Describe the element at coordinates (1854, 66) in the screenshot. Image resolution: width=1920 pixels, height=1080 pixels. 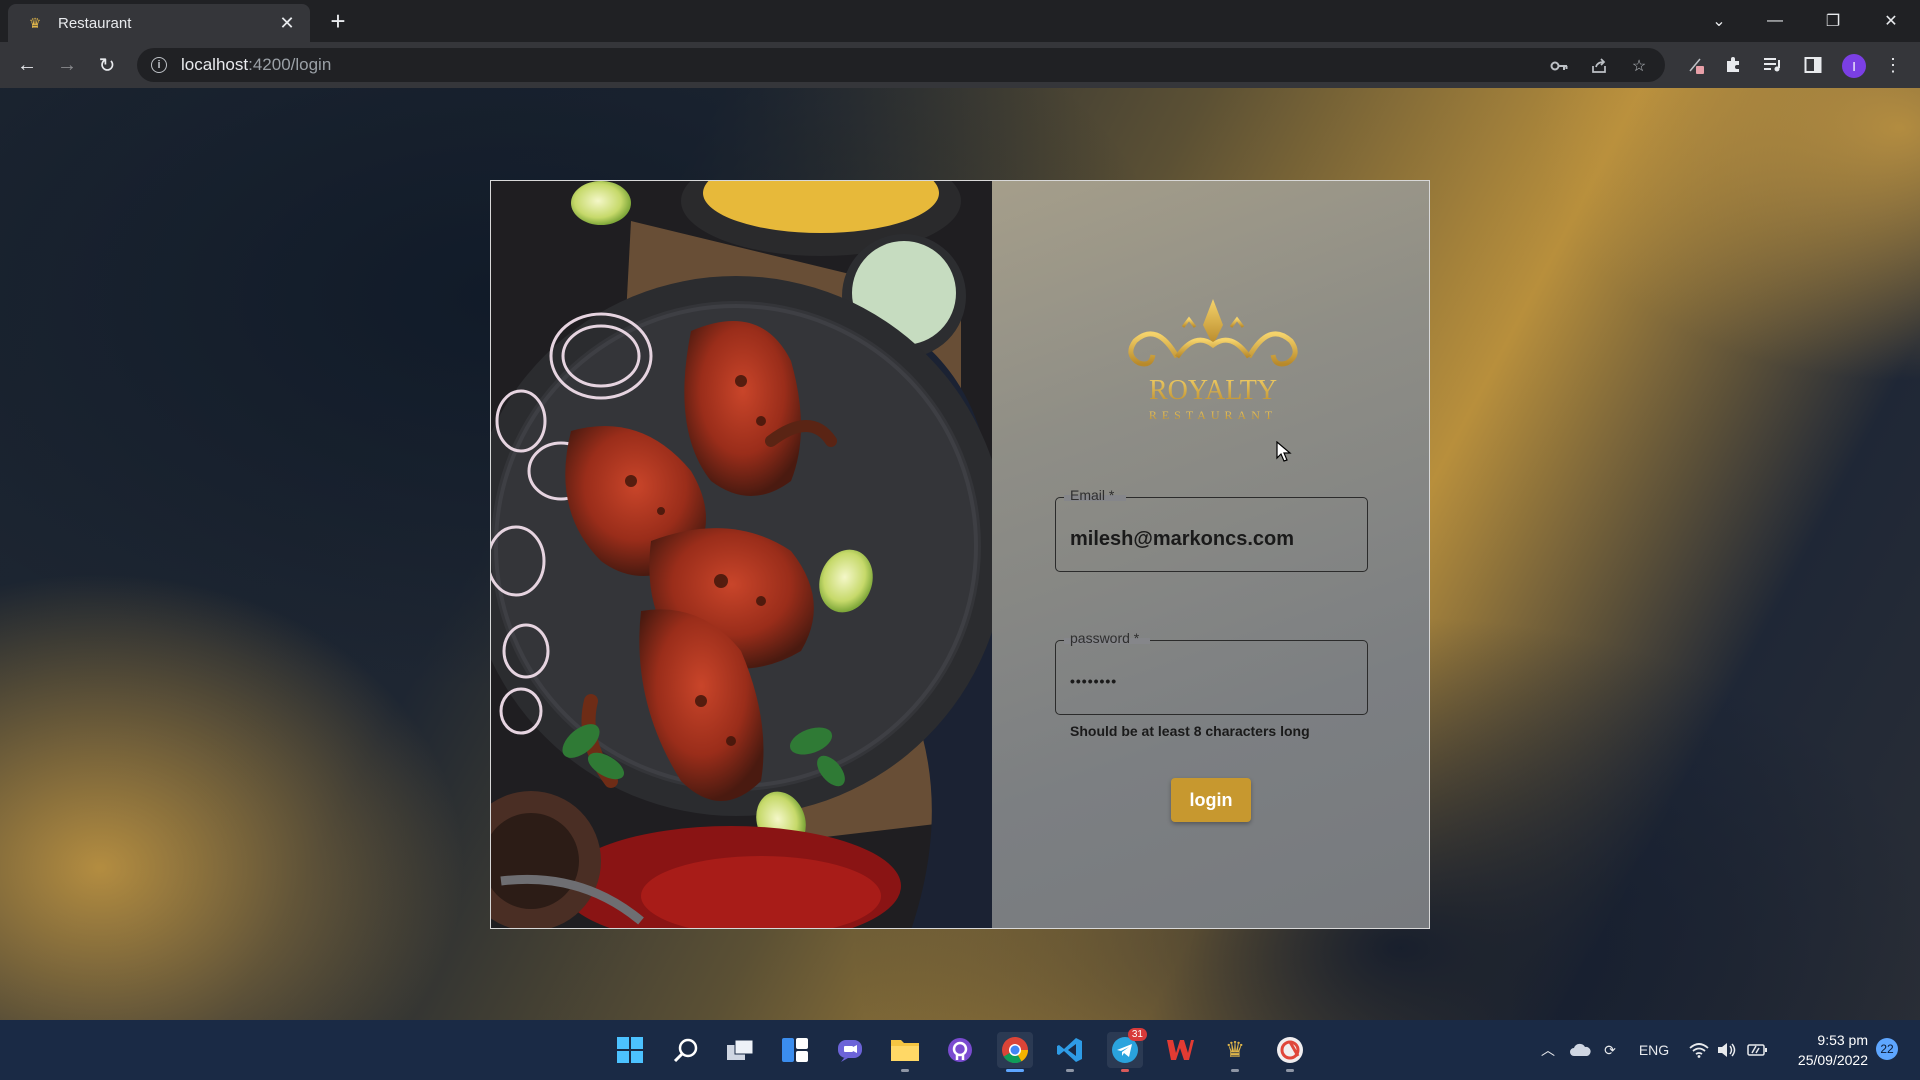
I see `profile-avatar: I` at that location.